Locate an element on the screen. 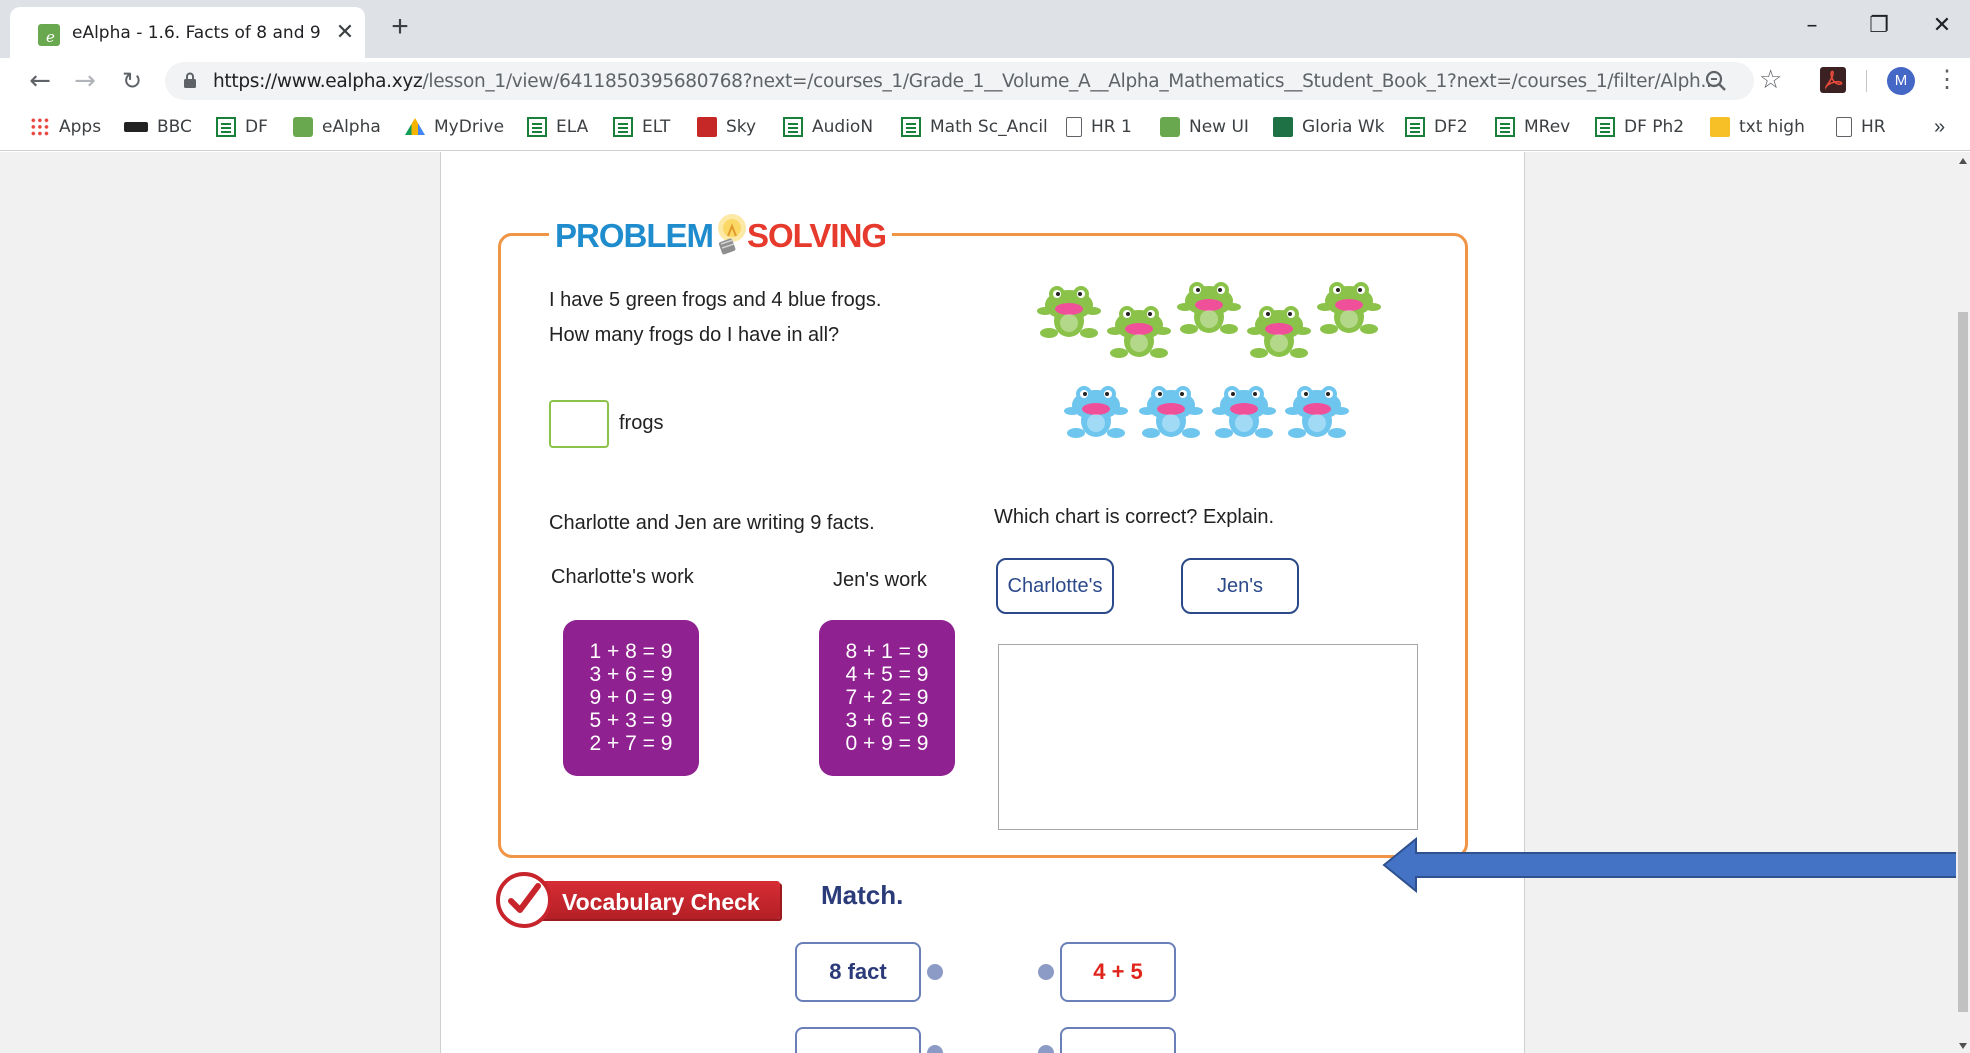 This screenshot has width=1970, height=1053. back-arrow-icon: ← is located at coordinates (40, 81).